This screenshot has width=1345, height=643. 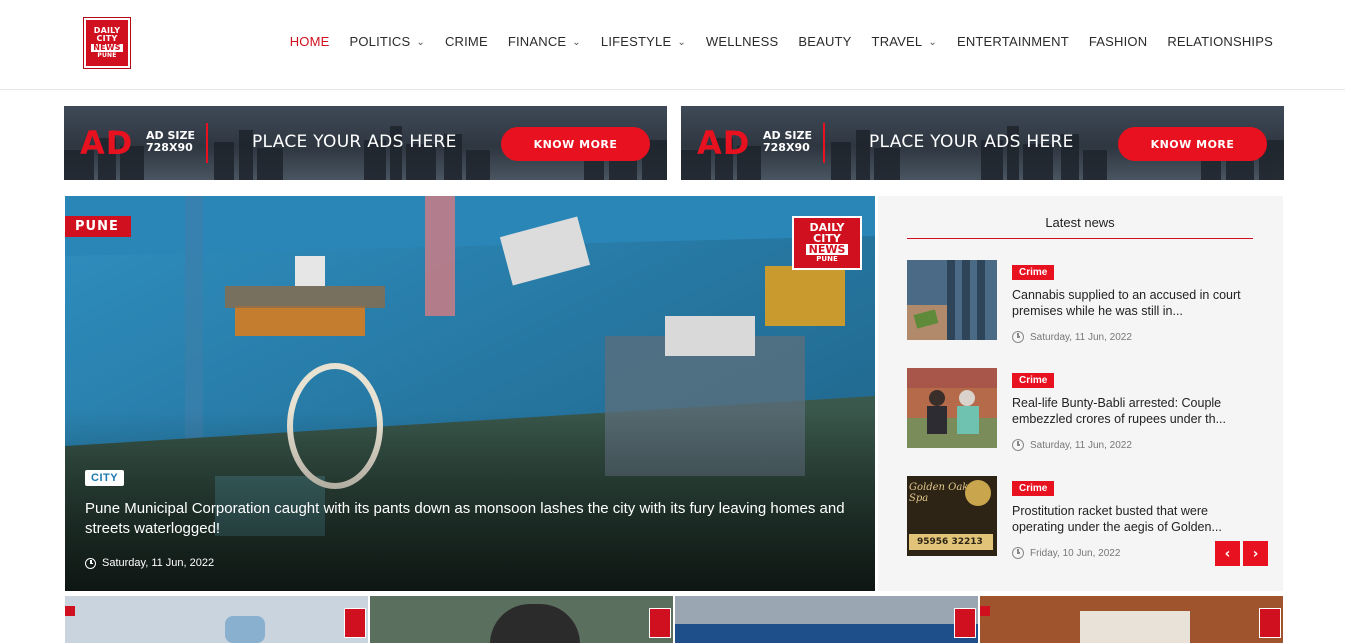 I want to click on nav-entertainment: ENTERTAINMENT, so click(x=1013, y=41).